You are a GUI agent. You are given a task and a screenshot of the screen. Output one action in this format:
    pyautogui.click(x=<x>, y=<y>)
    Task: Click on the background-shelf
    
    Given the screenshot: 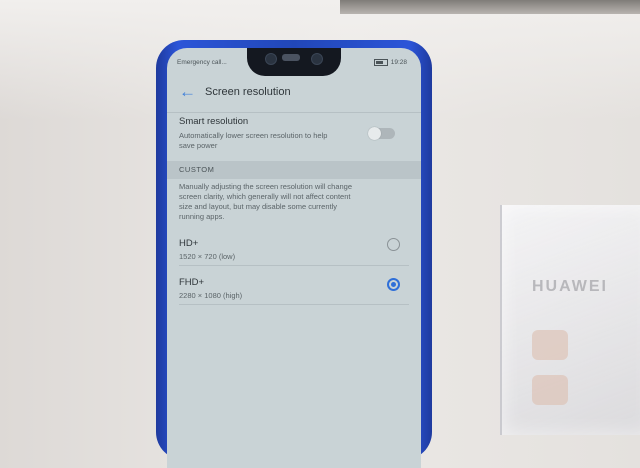 What is the action you would take?
    pyautogui.click(x=490, y=7)
    